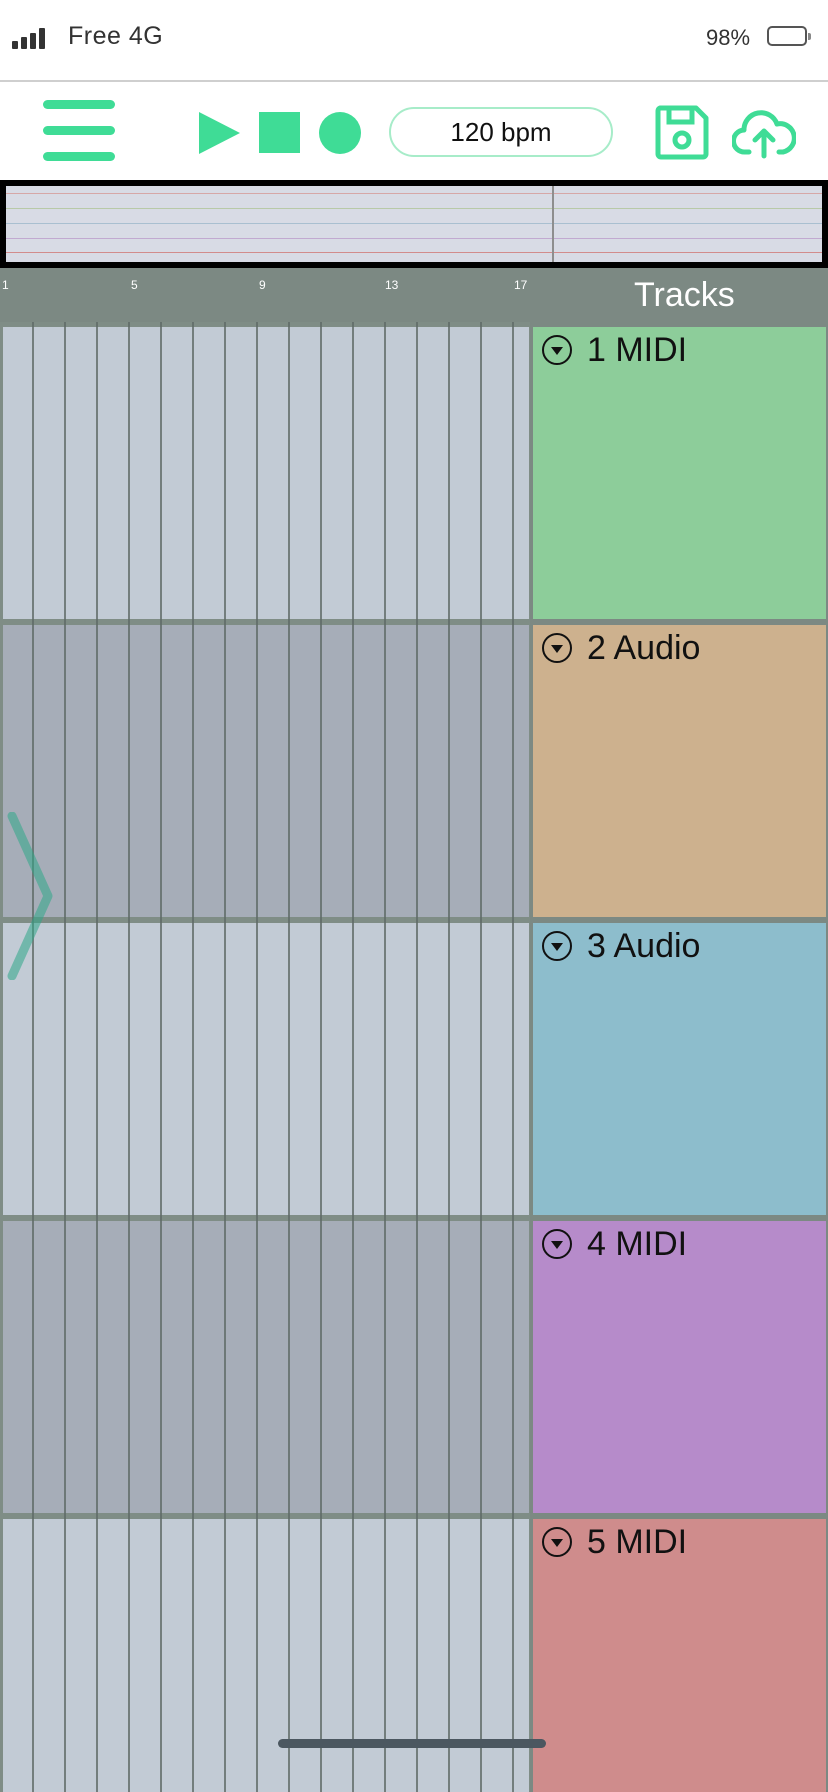 The height and width of the screenshot is (1792, 828). I want to click on tempo-button: 120 bpm, so click(501, 132).